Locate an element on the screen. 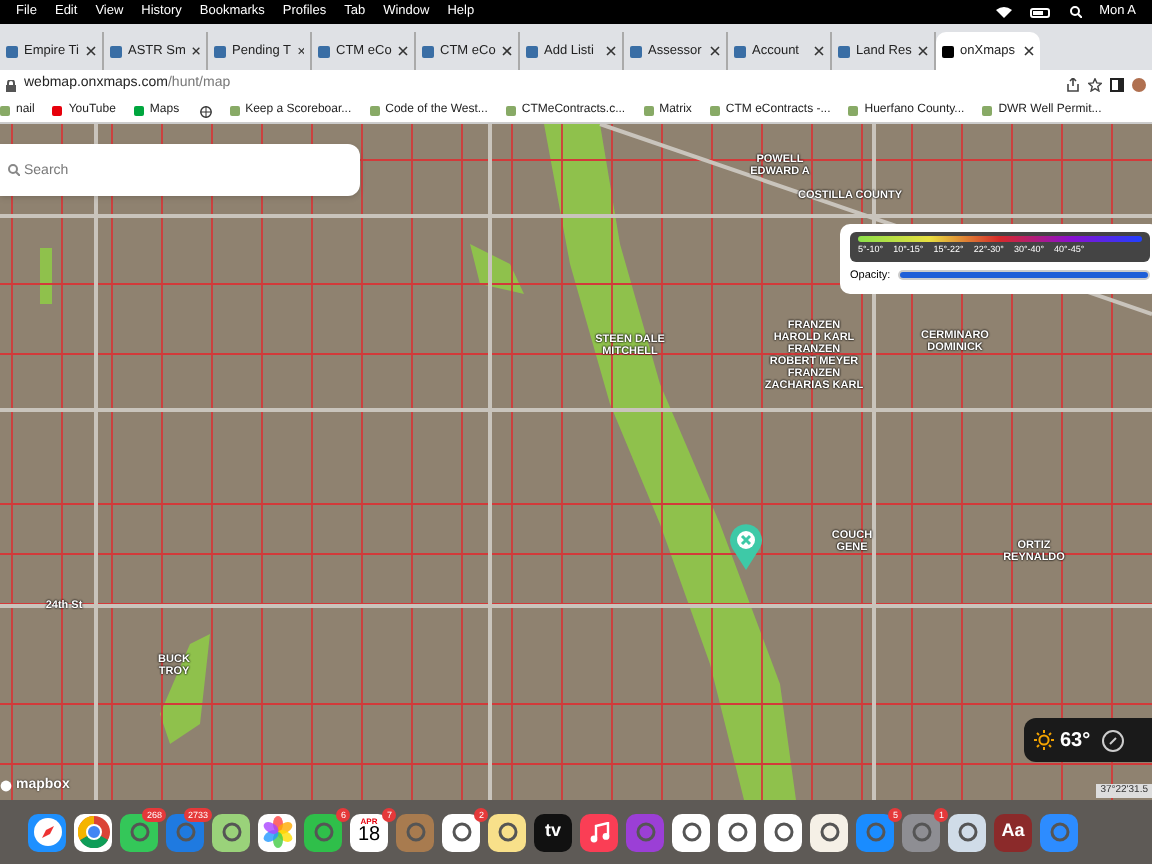 The image size is (1152, 864). battery-icon is located at coordinates (1040, 12).